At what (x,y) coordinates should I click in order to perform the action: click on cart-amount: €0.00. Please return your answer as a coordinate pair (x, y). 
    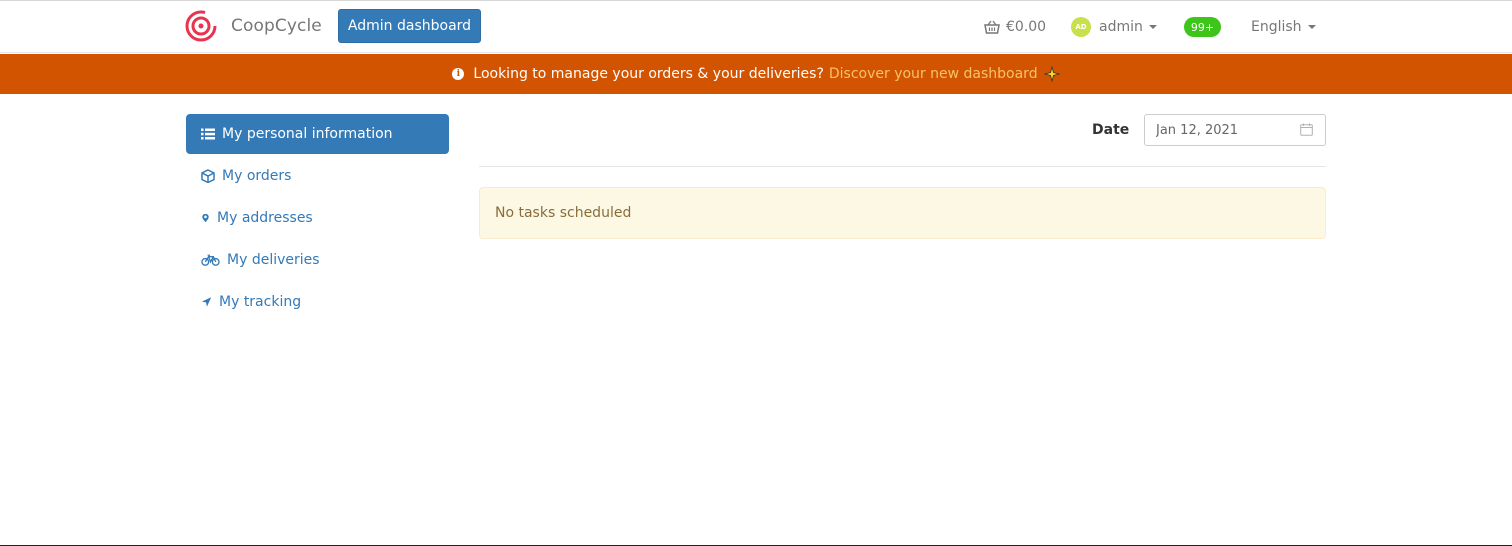
    Looking at the image, I should click on (1026, 27).